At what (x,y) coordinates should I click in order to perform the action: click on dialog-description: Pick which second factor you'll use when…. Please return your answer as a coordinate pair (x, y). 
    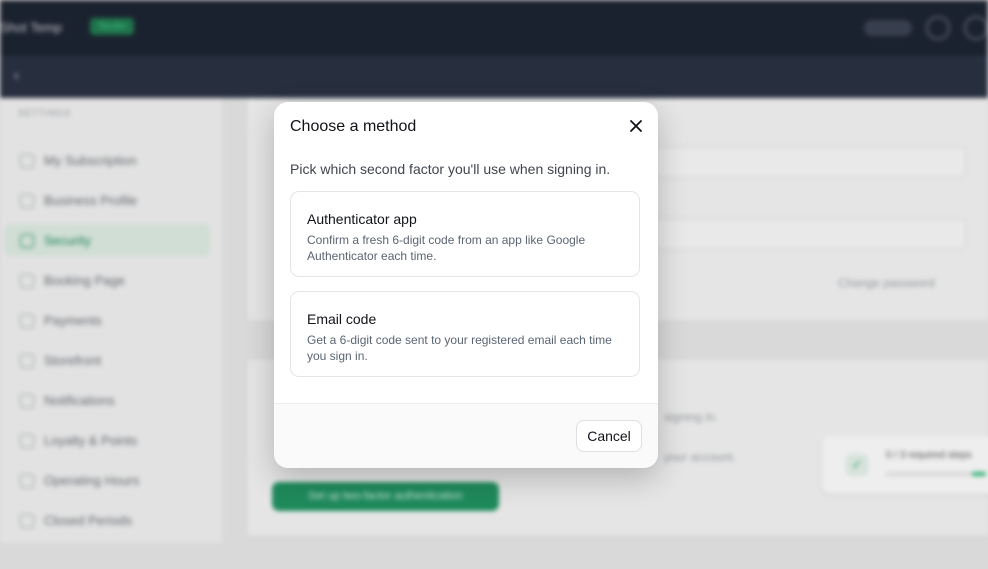
    Looking at the image, I should click on (450, 169).